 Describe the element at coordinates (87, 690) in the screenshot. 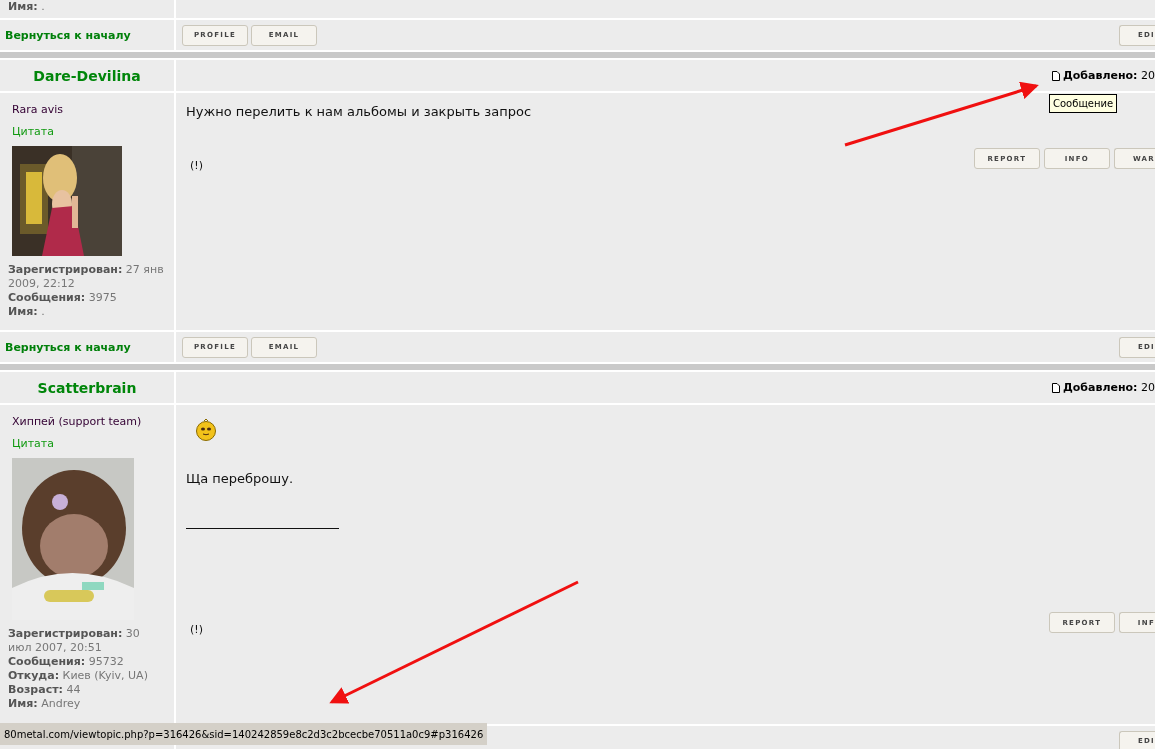

I see `profile-field: Возраст: 44` at that location.